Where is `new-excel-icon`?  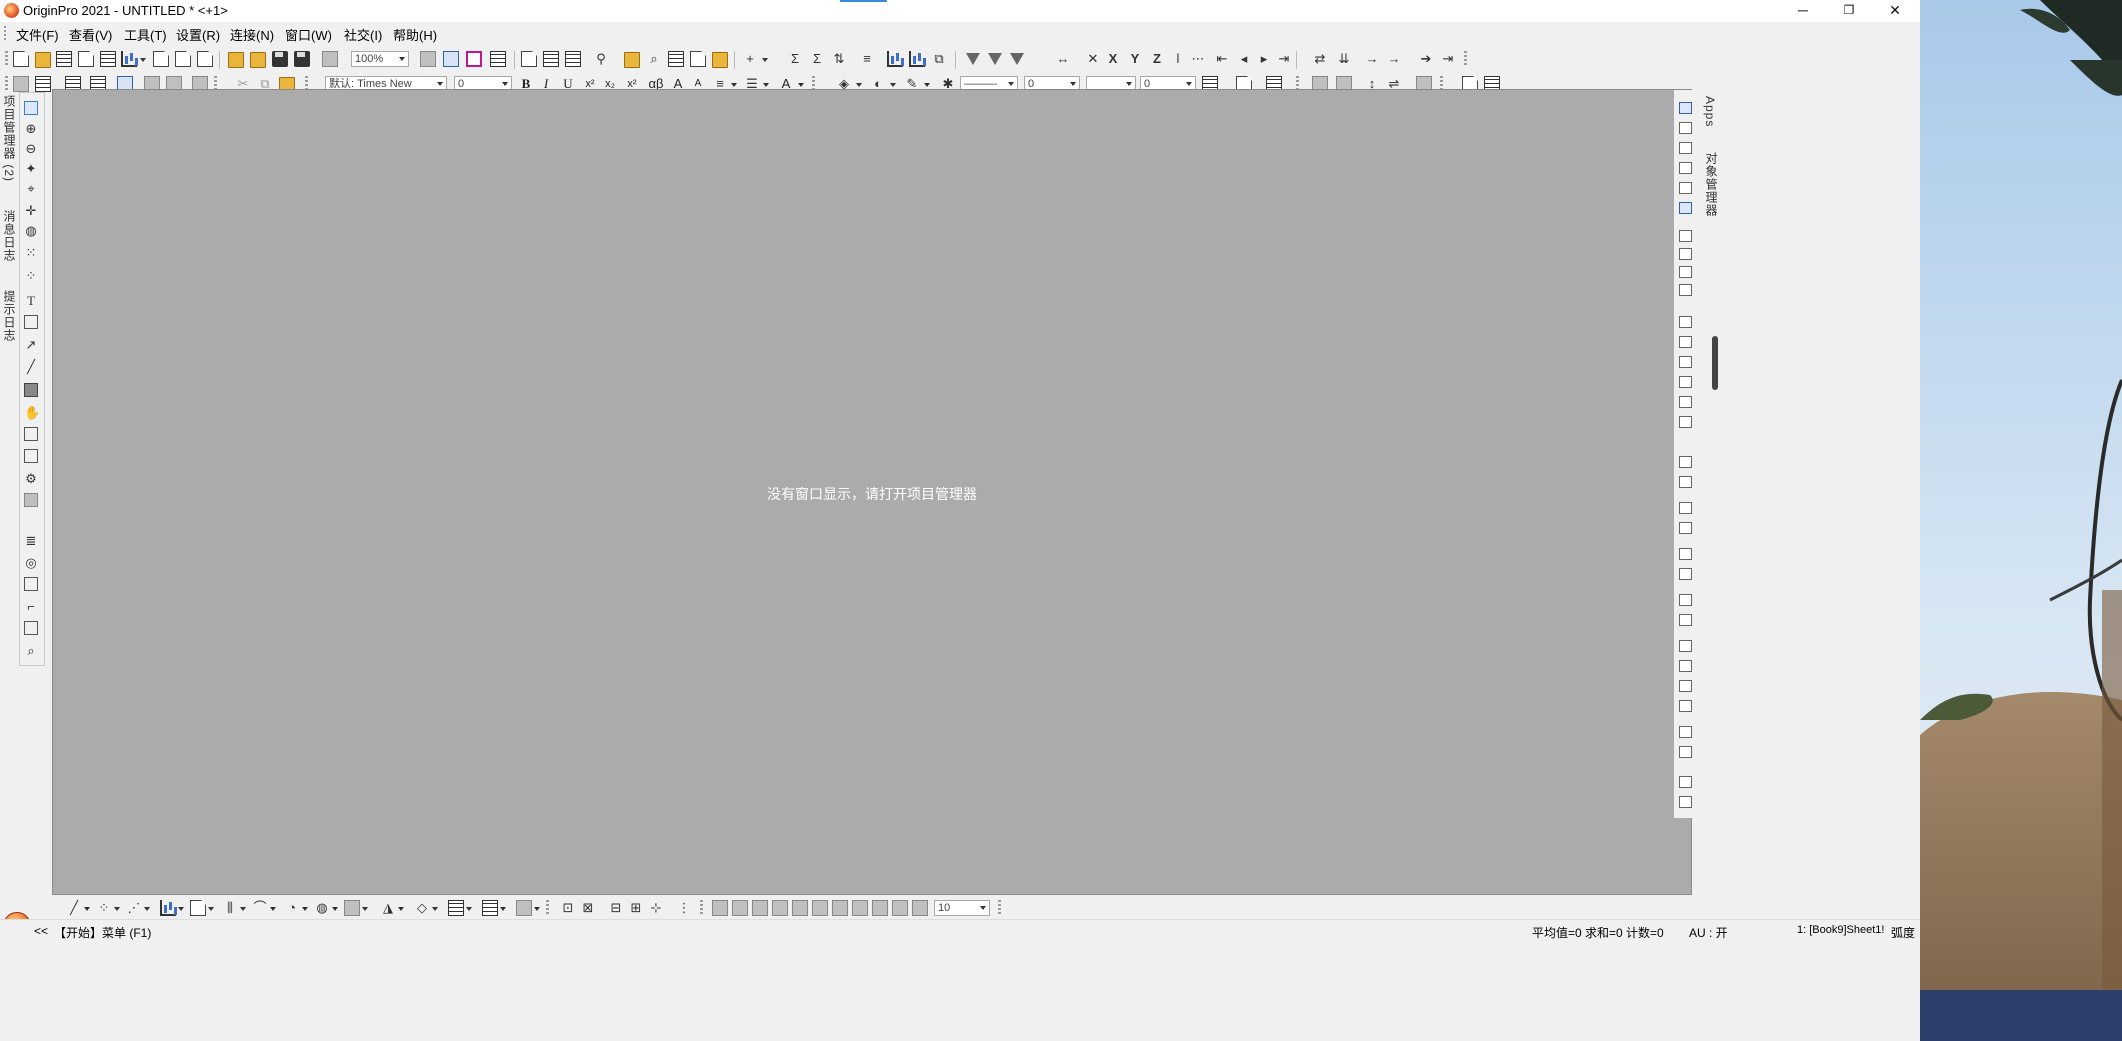
new-excel-icon is located at coordinates (108, 59).